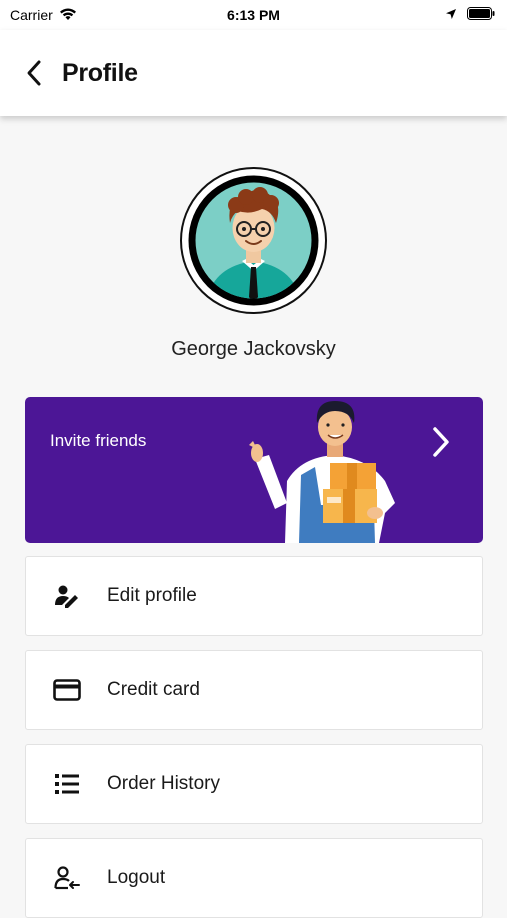 This screenshot has height=918, width=507. I want to click on status-right, so click(470, 15).